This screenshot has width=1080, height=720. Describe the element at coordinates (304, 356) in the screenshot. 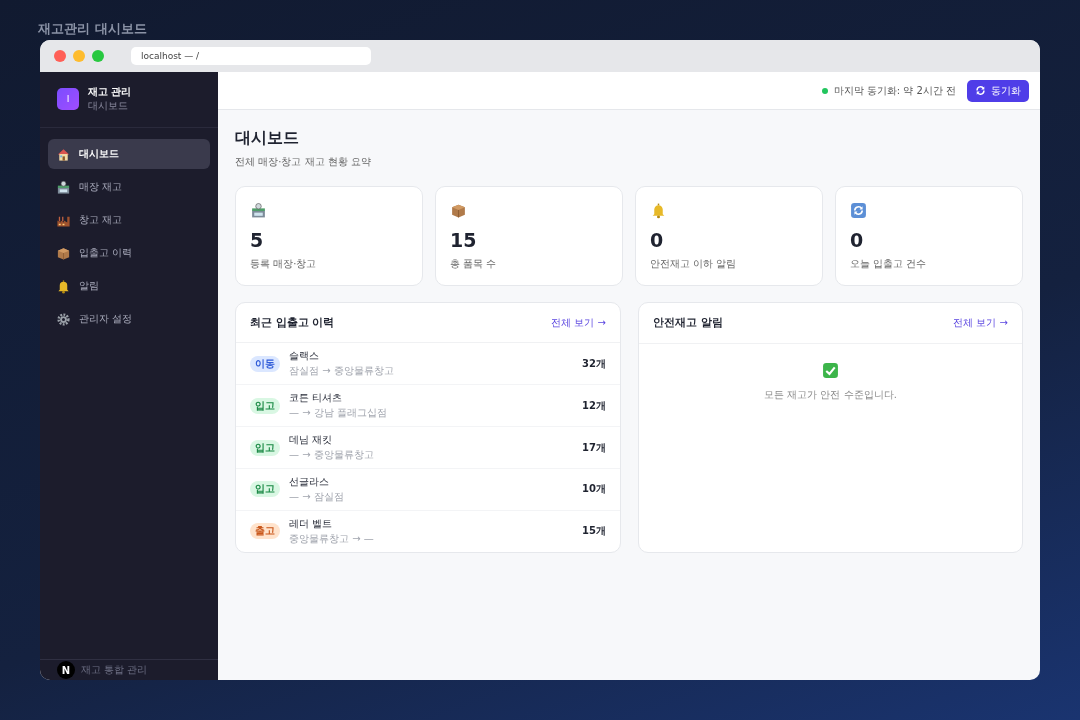

I see `item-name: 슬랙스` at that location.